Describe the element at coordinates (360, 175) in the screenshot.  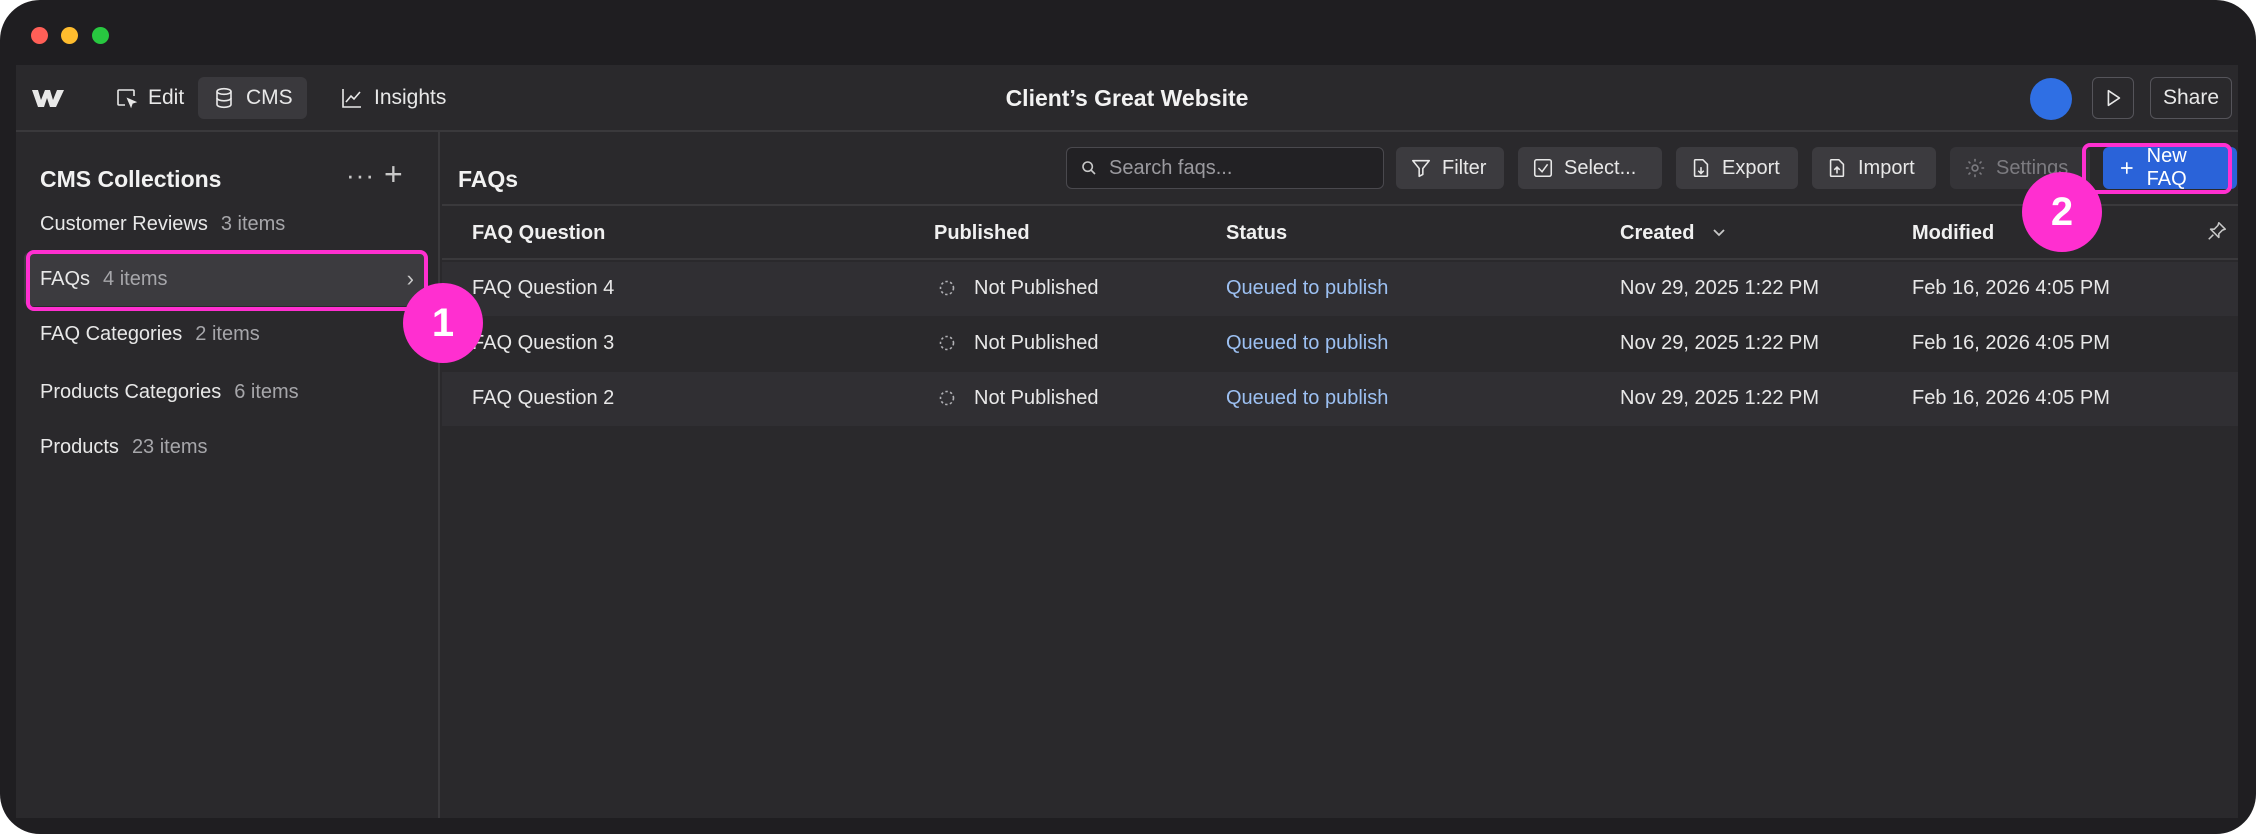
I see `more-options-icon: ···` at that location.